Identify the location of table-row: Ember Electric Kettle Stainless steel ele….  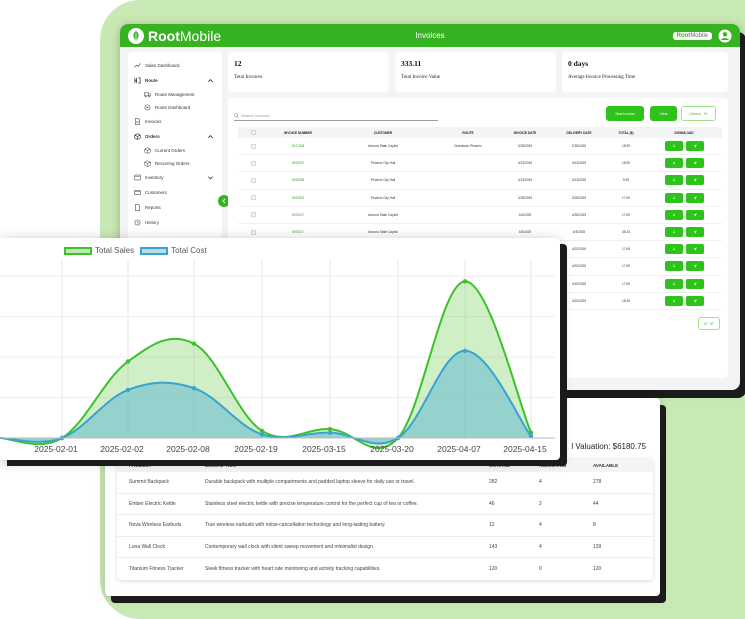
(385, 504).